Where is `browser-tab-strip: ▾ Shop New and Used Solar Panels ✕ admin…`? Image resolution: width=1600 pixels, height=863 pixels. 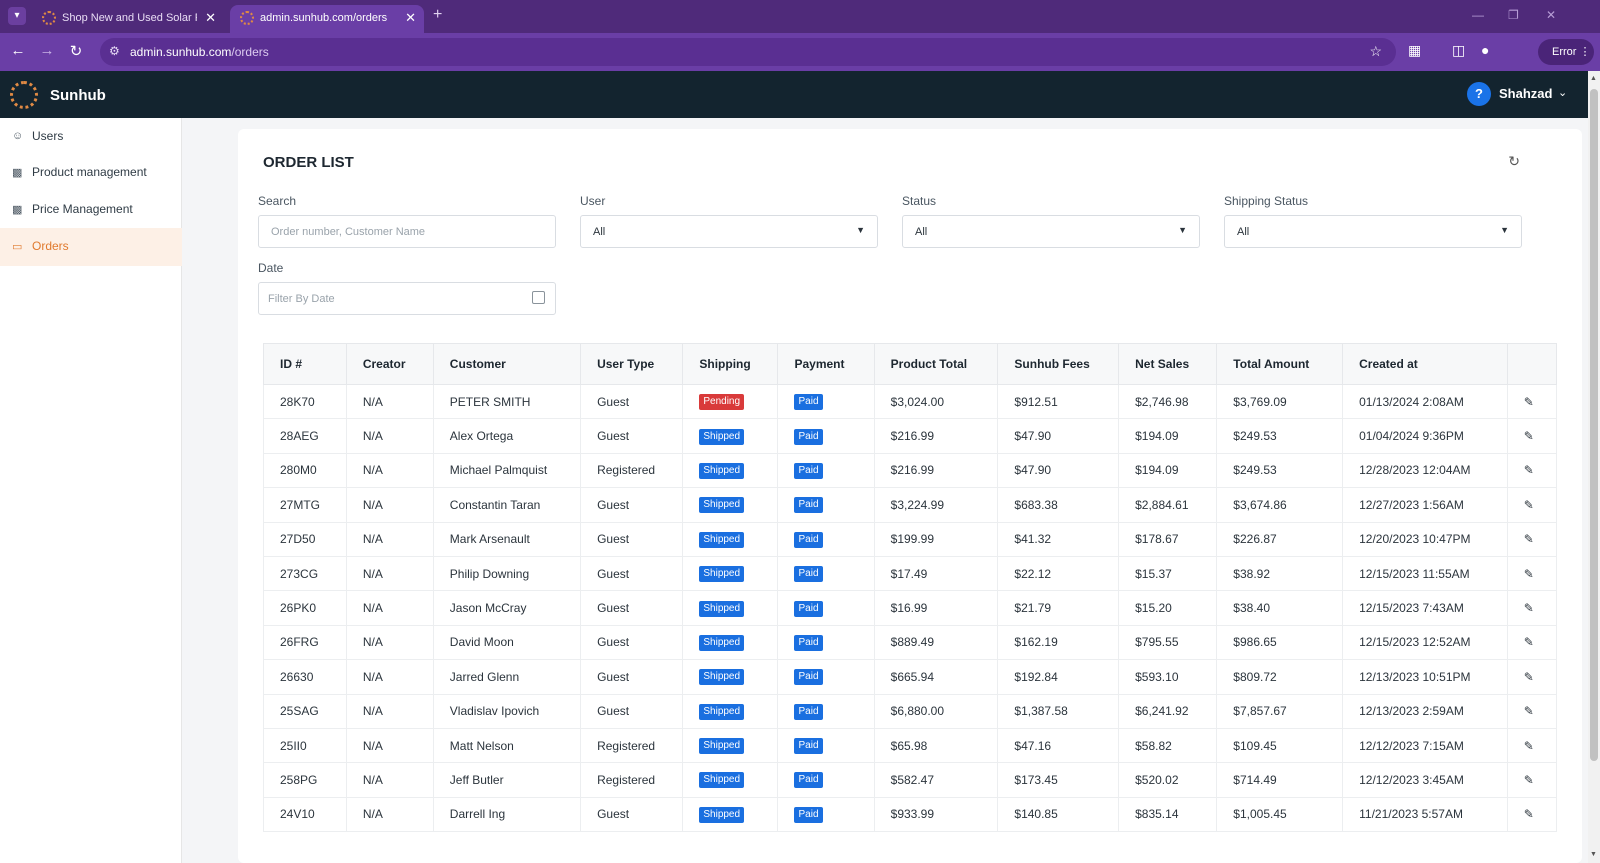
browser-tab-strip: ▾ Shop New and Used Solar Panels ✕ admin… is located at coordinates (800, 16).